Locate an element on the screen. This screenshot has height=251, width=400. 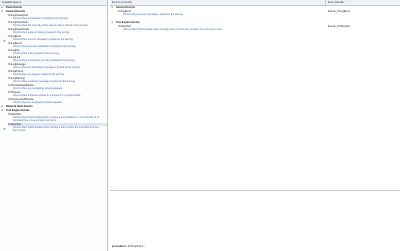
column-event-handler: Event Handler is located at coordinates (336, 2).